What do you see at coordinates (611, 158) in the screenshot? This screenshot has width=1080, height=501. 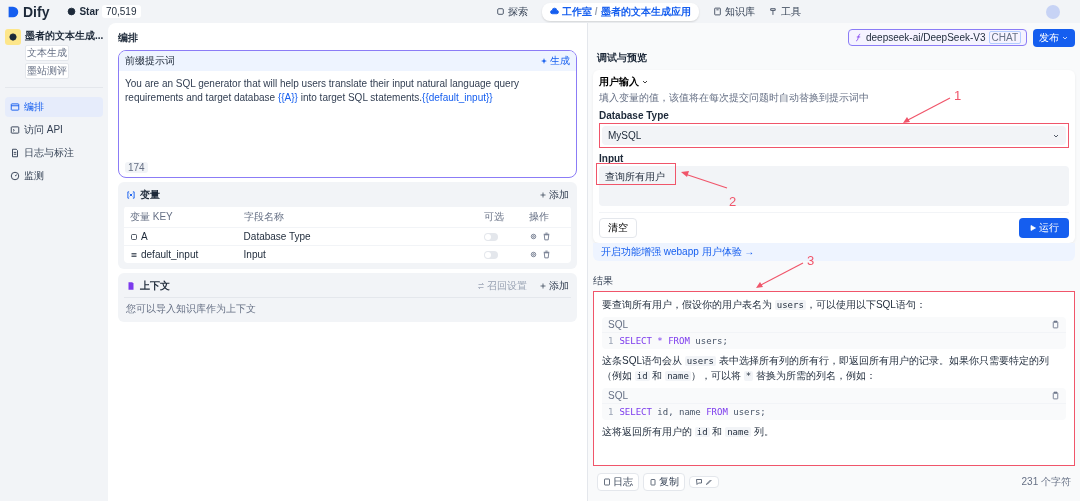 I see `field-label: Input` at bounding box center [611, 158].